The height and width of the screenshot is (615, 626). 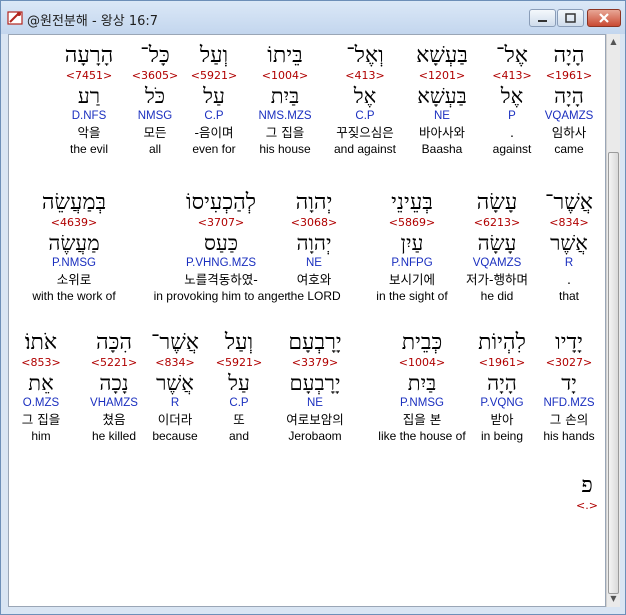 What do you see at coordinates (556, 506) in the screenshot?
I see `strong-number-link: <.>` at bounding box center [556, 506].